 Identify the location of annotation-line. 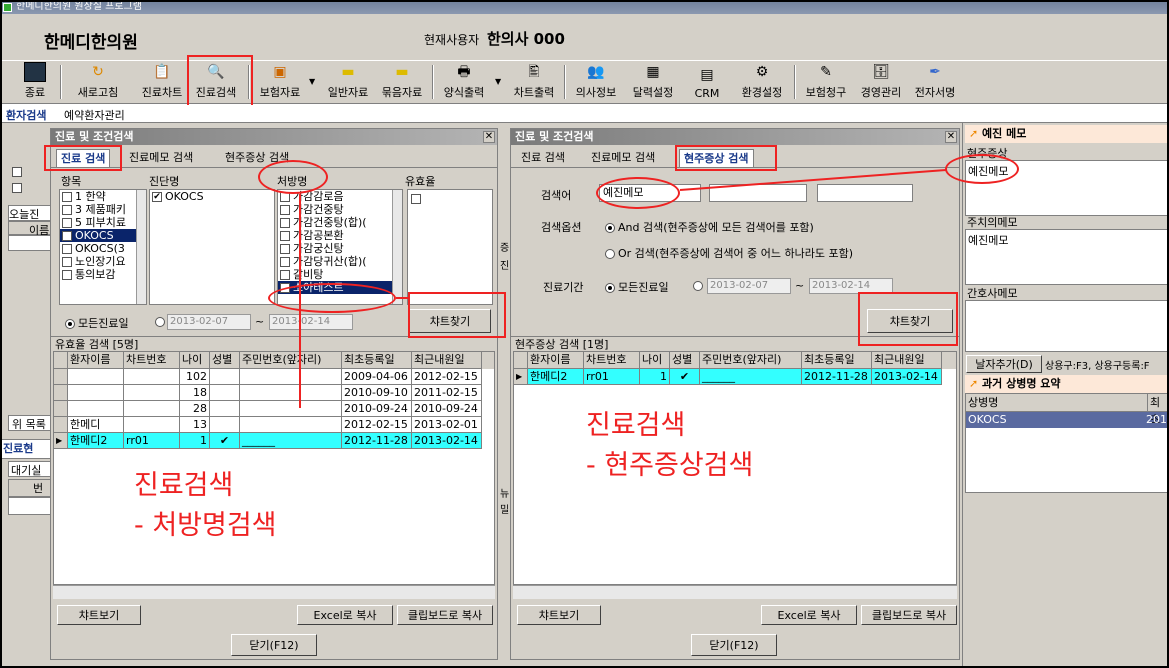
(813, 180).